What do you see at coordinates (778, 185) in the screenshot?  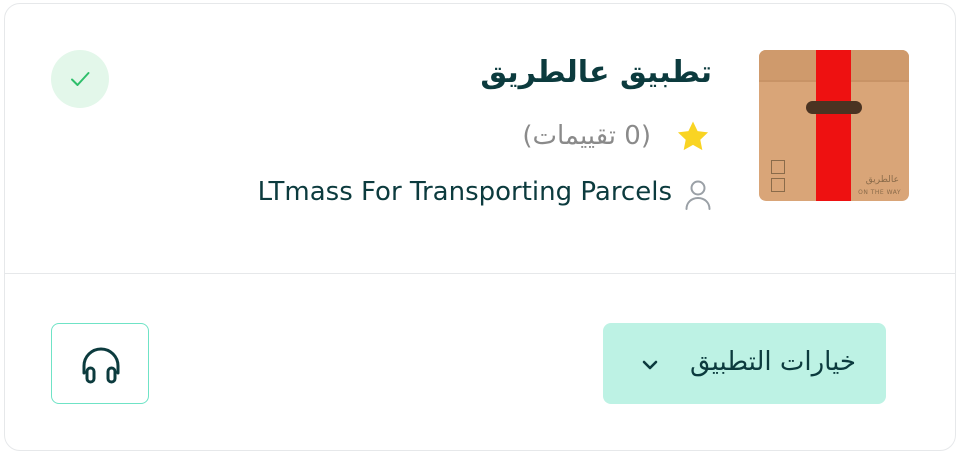 I see `recycle-symbol-icon` at bounding box center [778, 185].